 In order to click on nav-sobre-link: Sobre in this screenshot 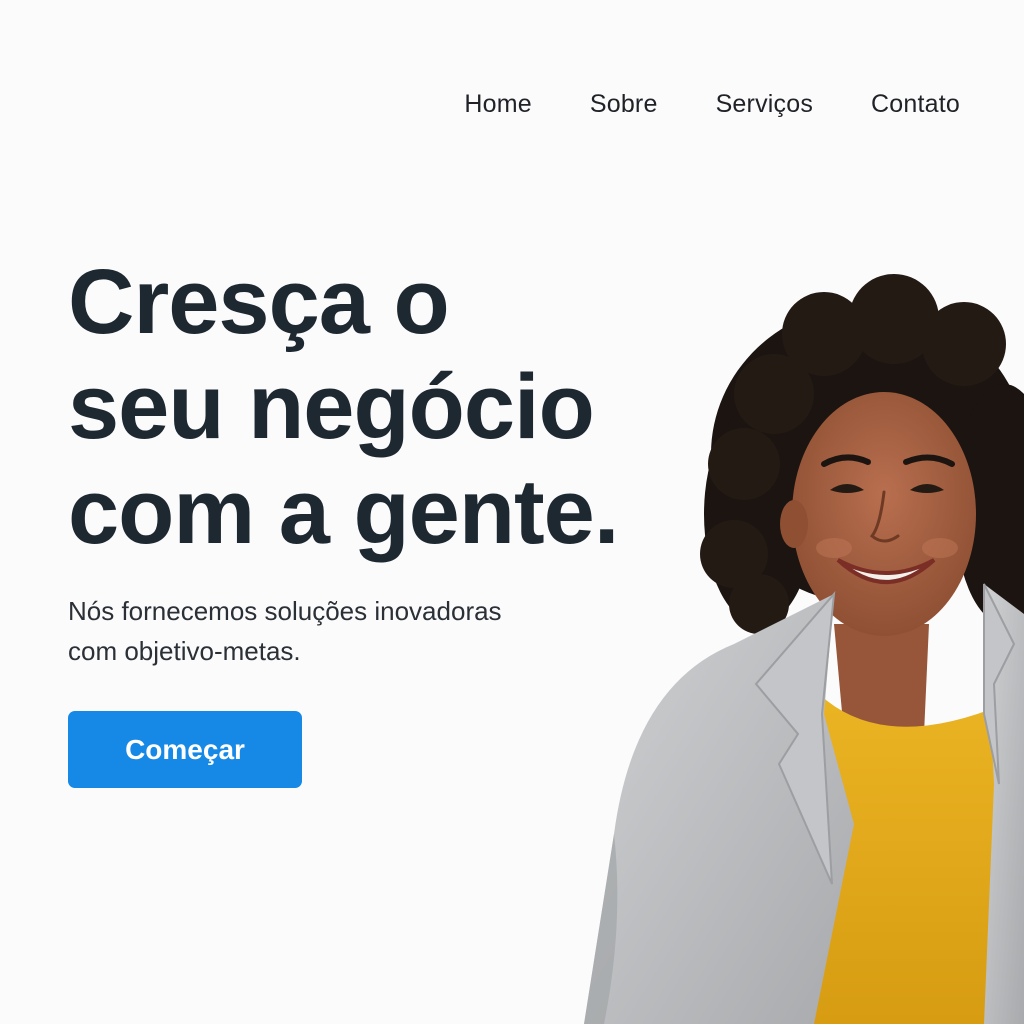, I will do `click(624, 104)`.